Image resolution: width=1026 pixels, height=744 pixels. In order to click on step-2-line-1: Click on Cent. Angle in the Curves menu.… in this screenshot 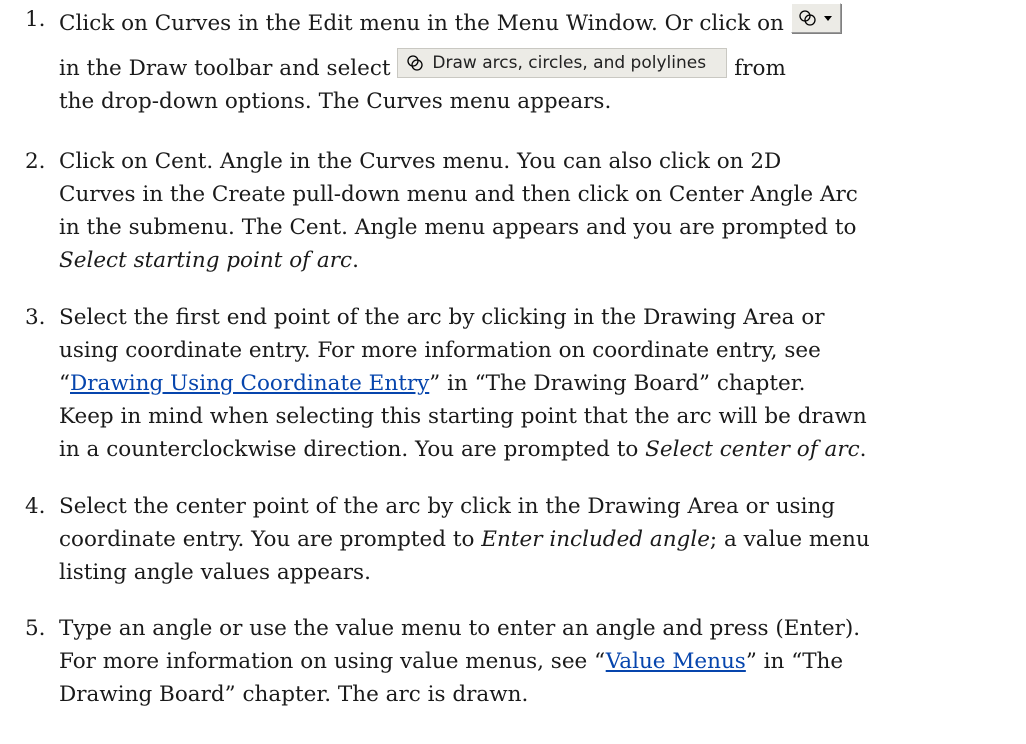, I will do `click(420, 161)`.